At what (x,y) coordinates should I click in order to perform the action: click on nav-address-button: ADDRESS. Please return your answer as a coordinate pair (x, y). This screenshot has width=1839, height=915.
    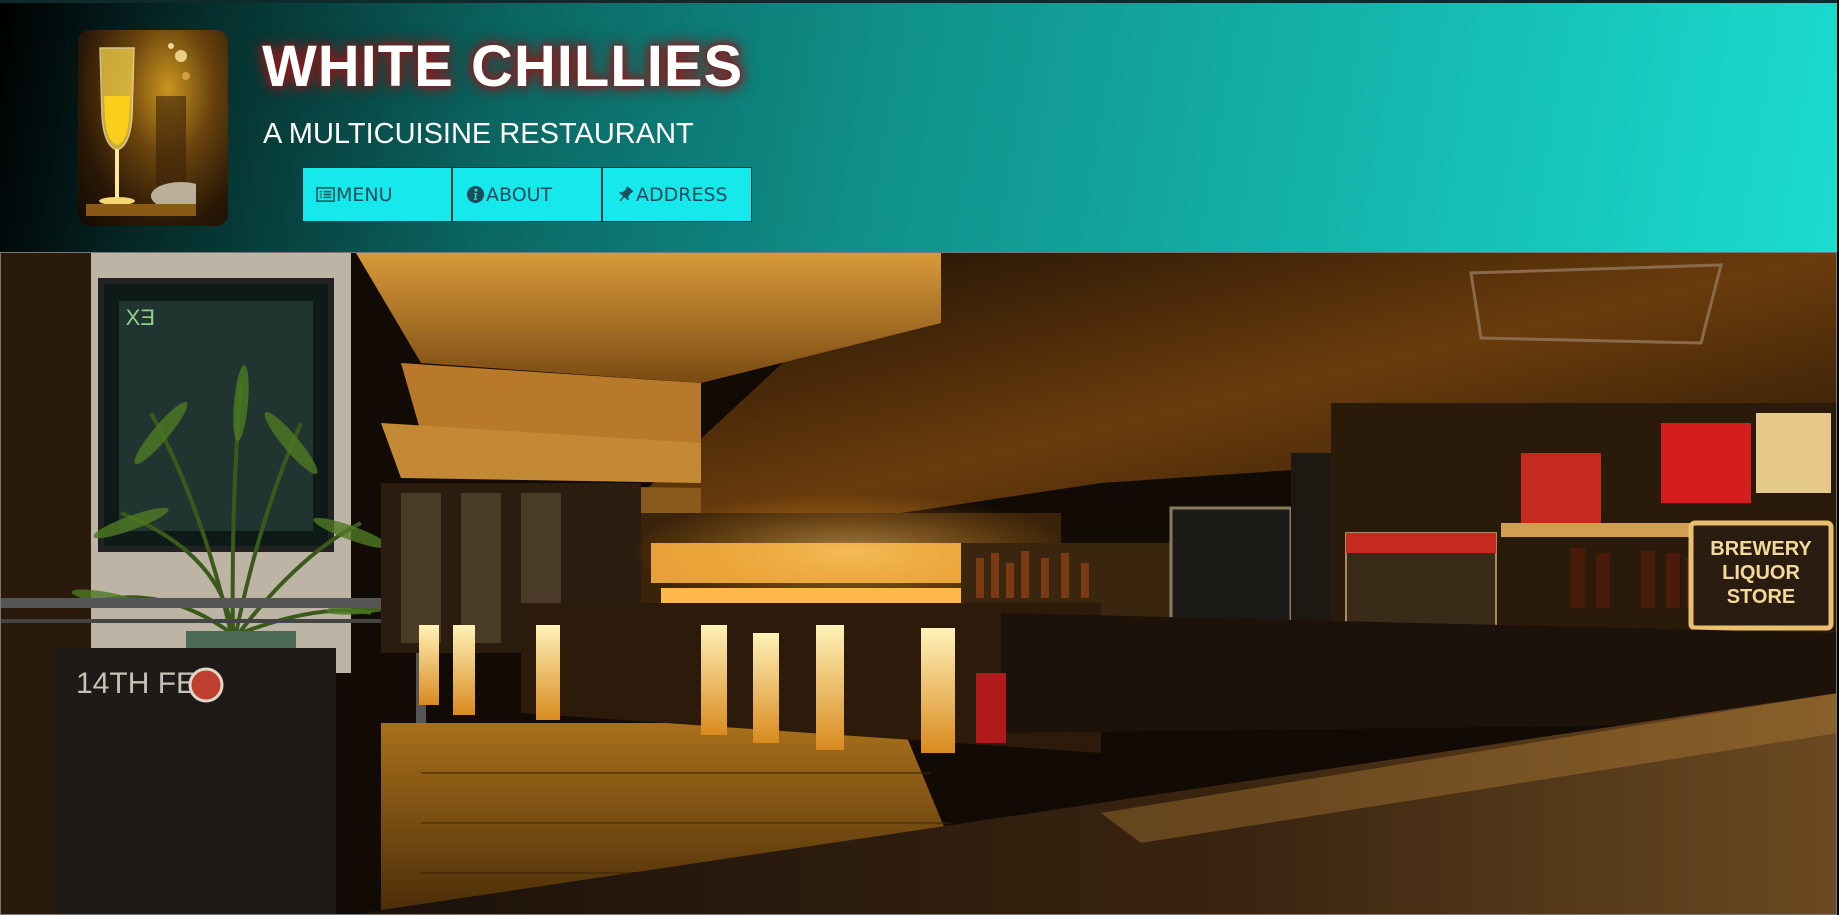
    Looking at the image, I should click on (677, 194).